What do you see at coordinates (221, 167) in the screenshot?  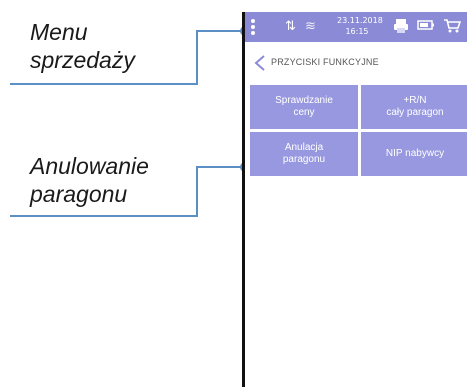 I see `callout-anul-connector` at bounding box center [221, 167].